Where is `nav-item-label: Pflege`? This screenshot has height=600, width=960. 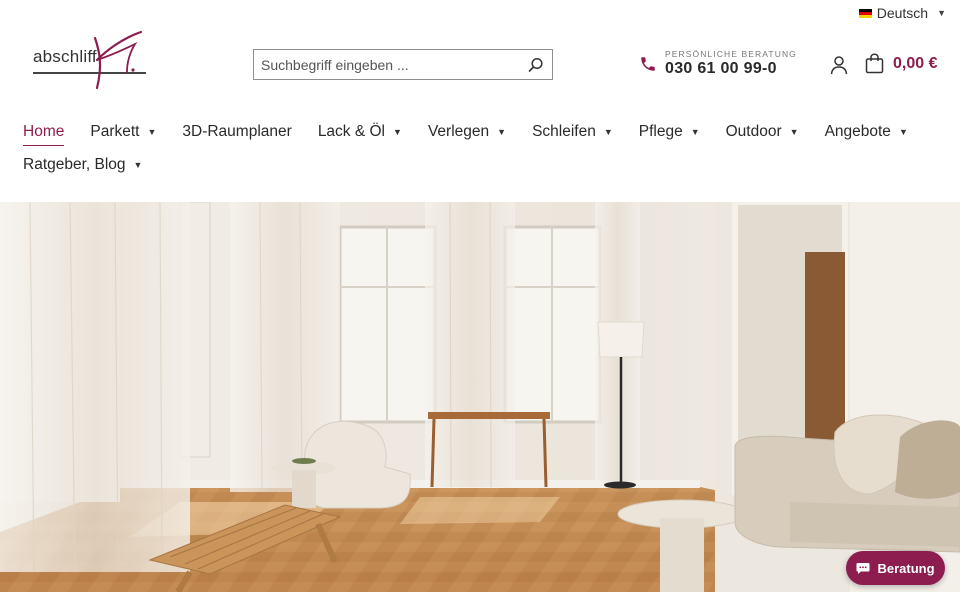
nav-item-label: Pflege is located at coordinates (660, 131).